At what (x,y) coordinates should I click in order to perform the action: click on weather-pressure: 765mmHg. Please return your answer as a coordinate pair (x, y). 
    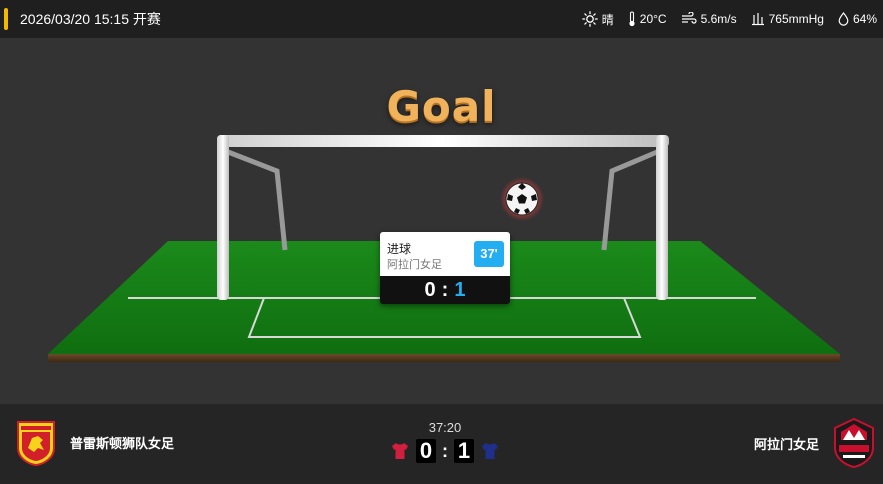
    Looking at the image, I should click on (787, 19).